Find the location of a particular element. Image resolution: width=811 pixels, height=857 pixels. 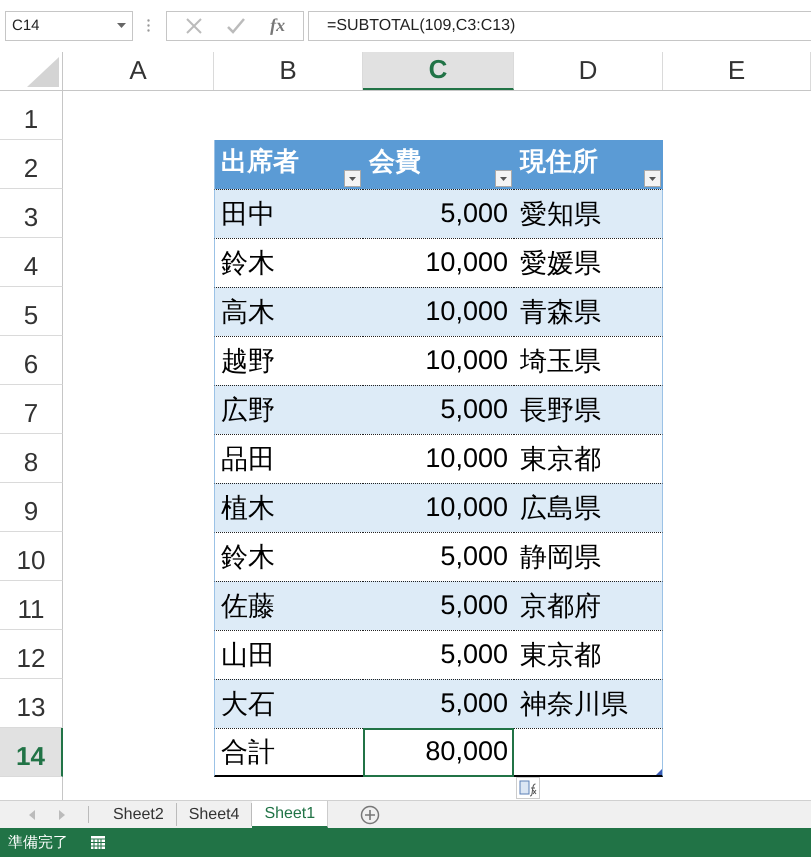

insert-function-button: fx is located at coordinates (278, 25).